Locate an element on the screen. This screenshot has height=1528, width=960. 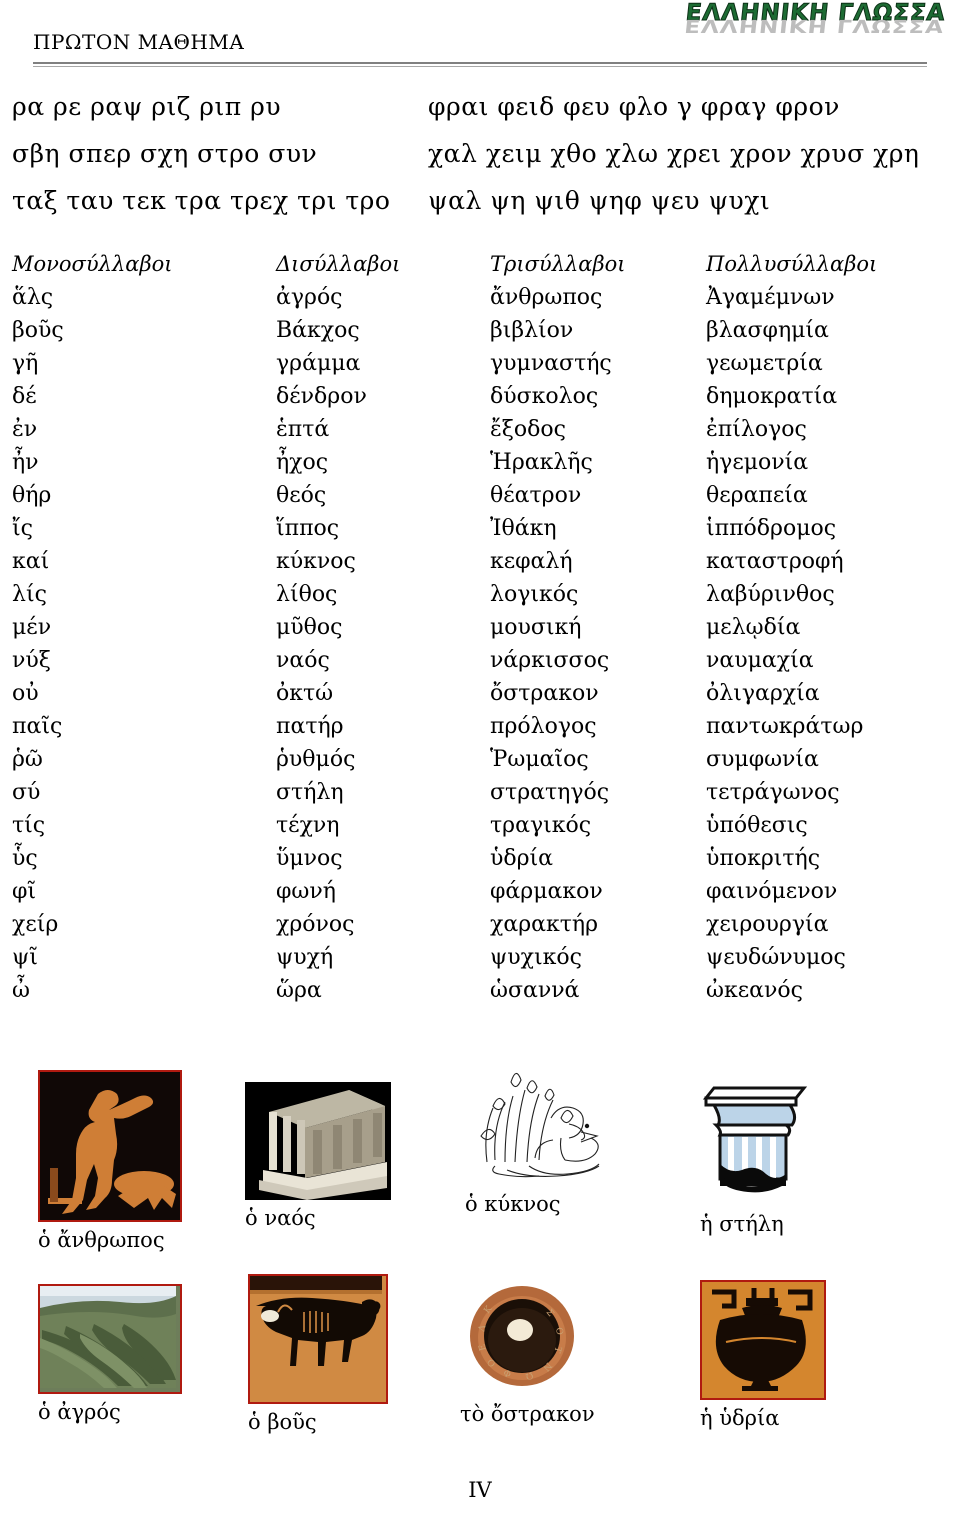
word-cell: ὡσαννά is located at coordinates (535, 990).